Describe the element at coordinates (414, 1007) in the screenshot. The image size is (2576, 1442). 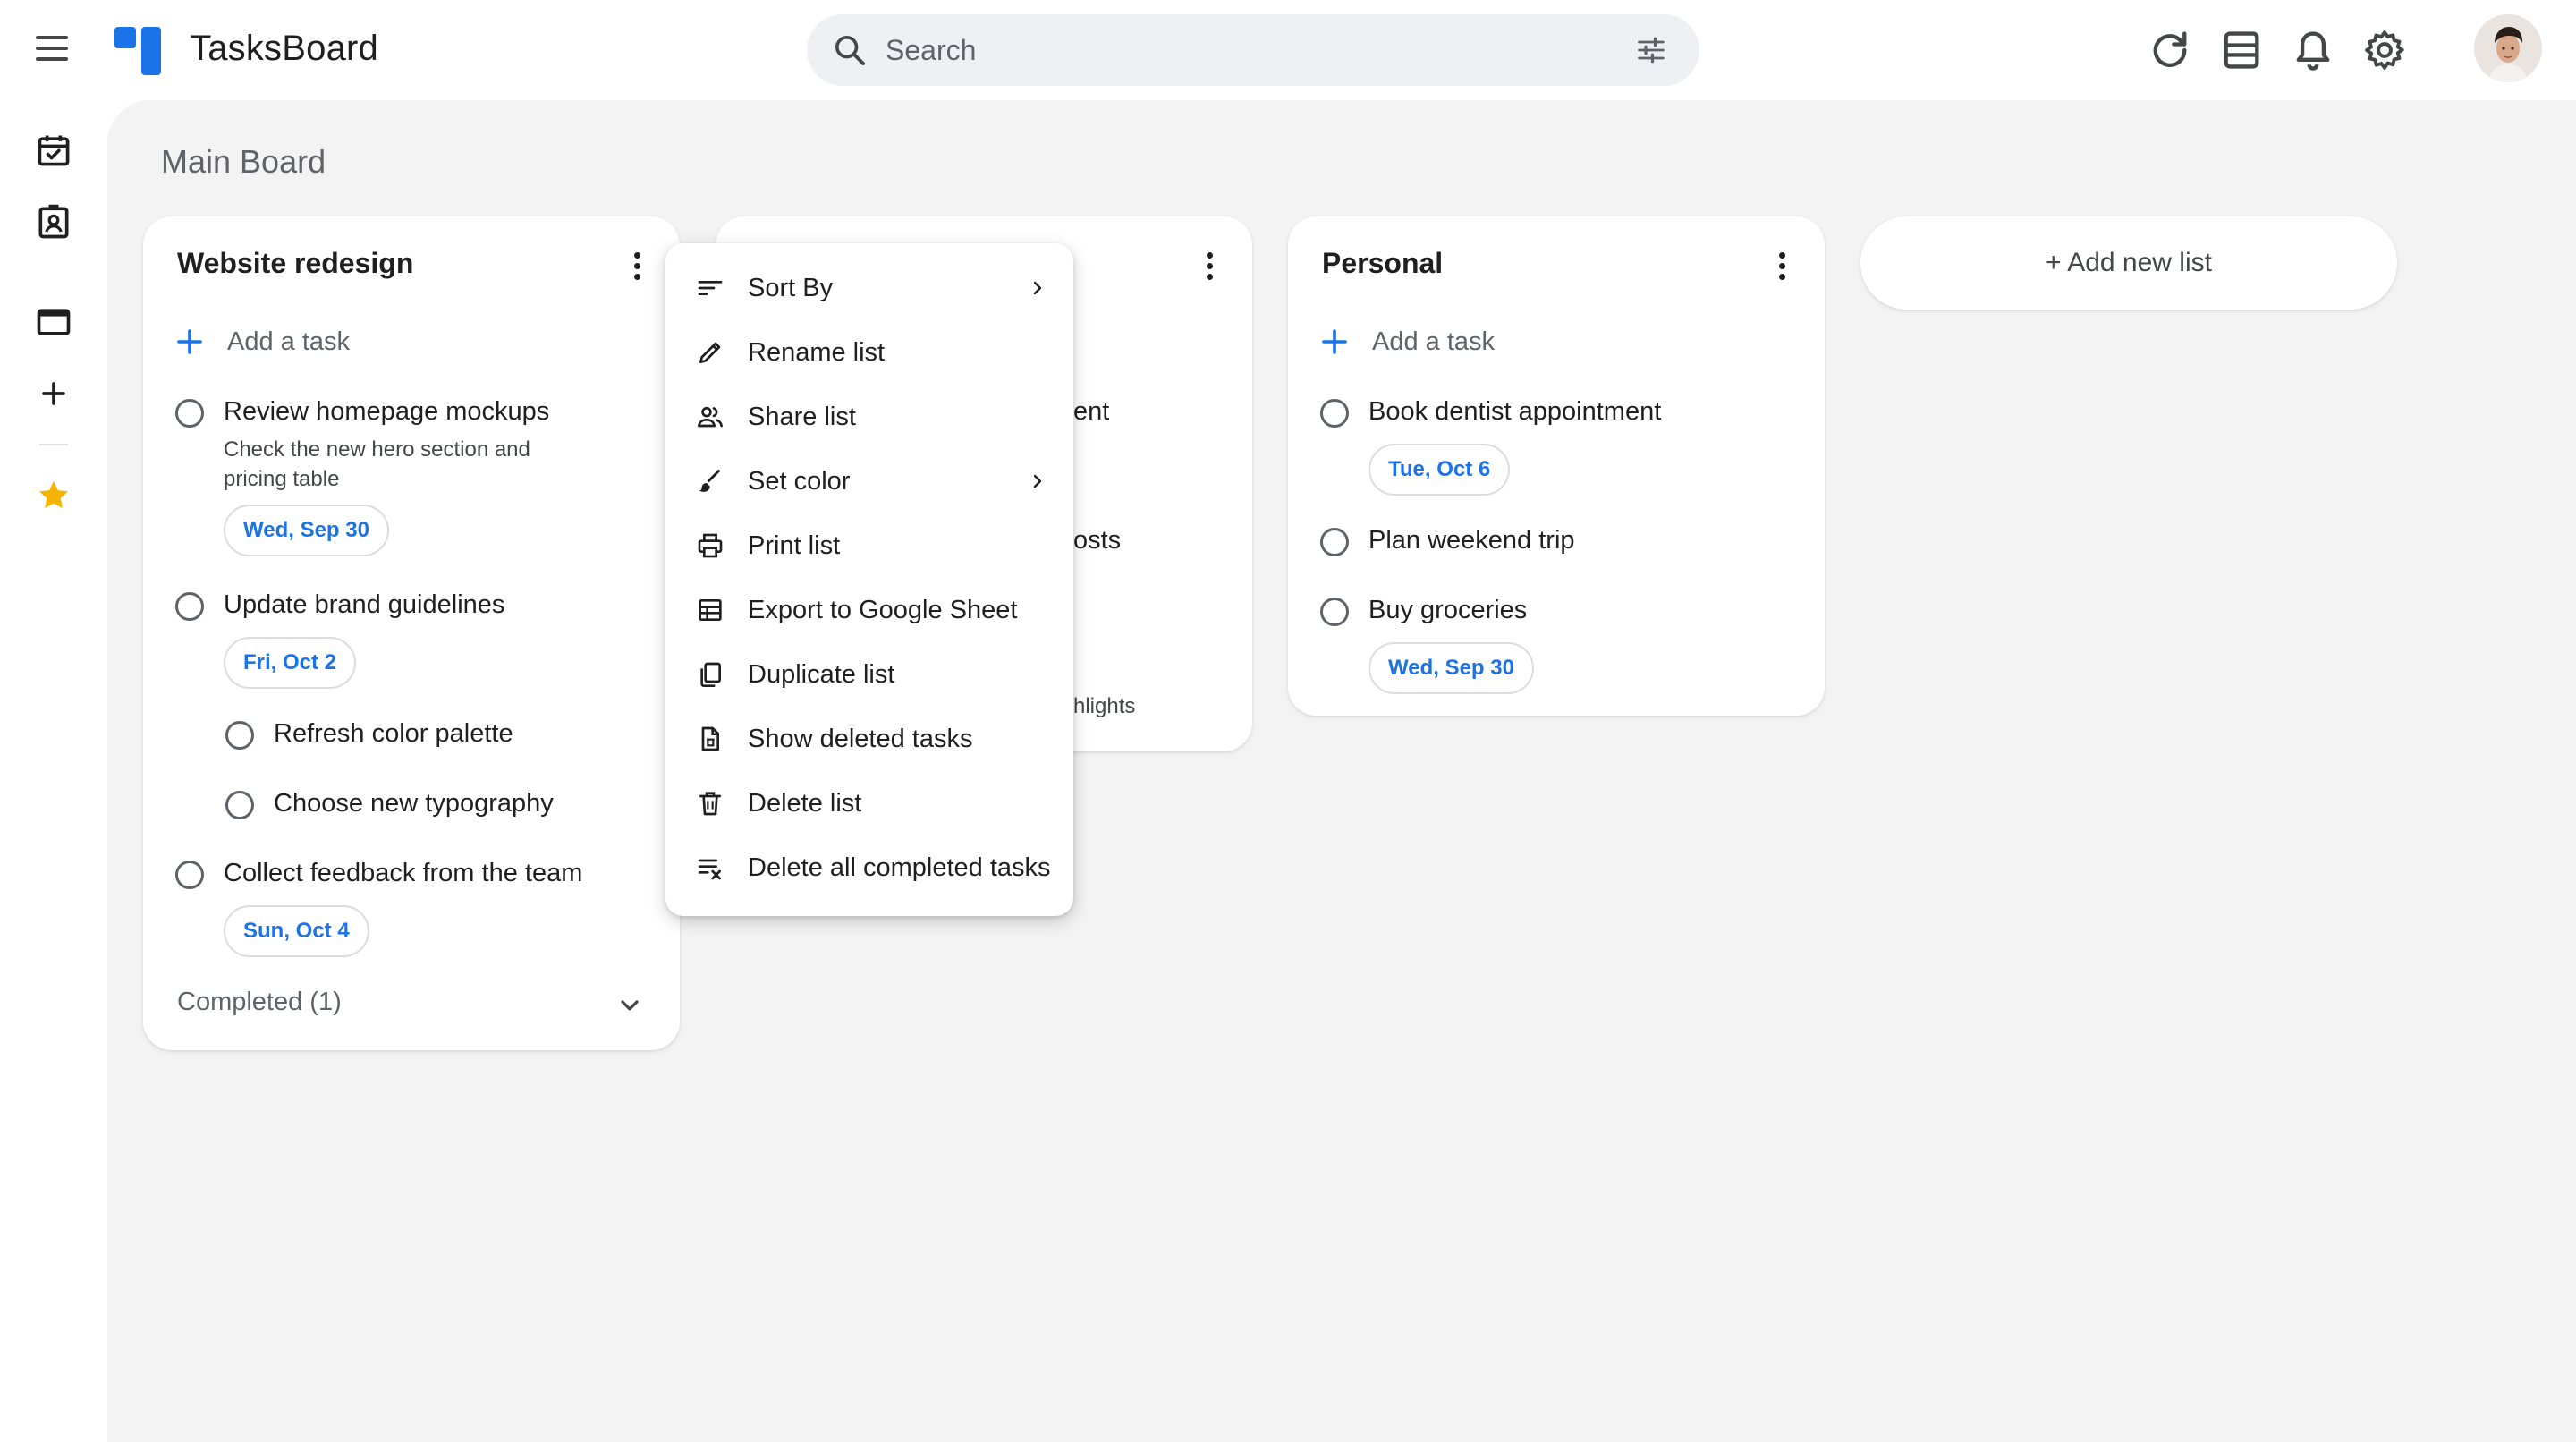
I see `completed-section-toggle: Completed (1)` at that location.